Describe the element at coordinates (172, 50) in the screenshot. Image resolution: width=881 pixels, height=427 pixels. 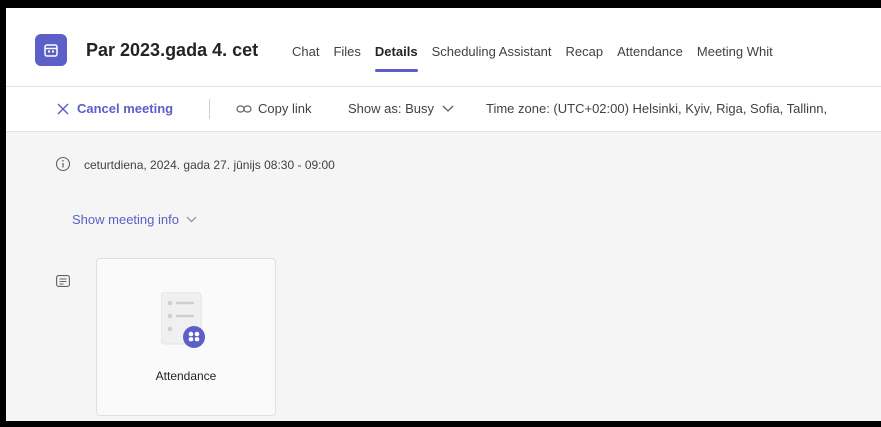
I see `meeting-title: Par 2023.gada 4. cet` at that location.